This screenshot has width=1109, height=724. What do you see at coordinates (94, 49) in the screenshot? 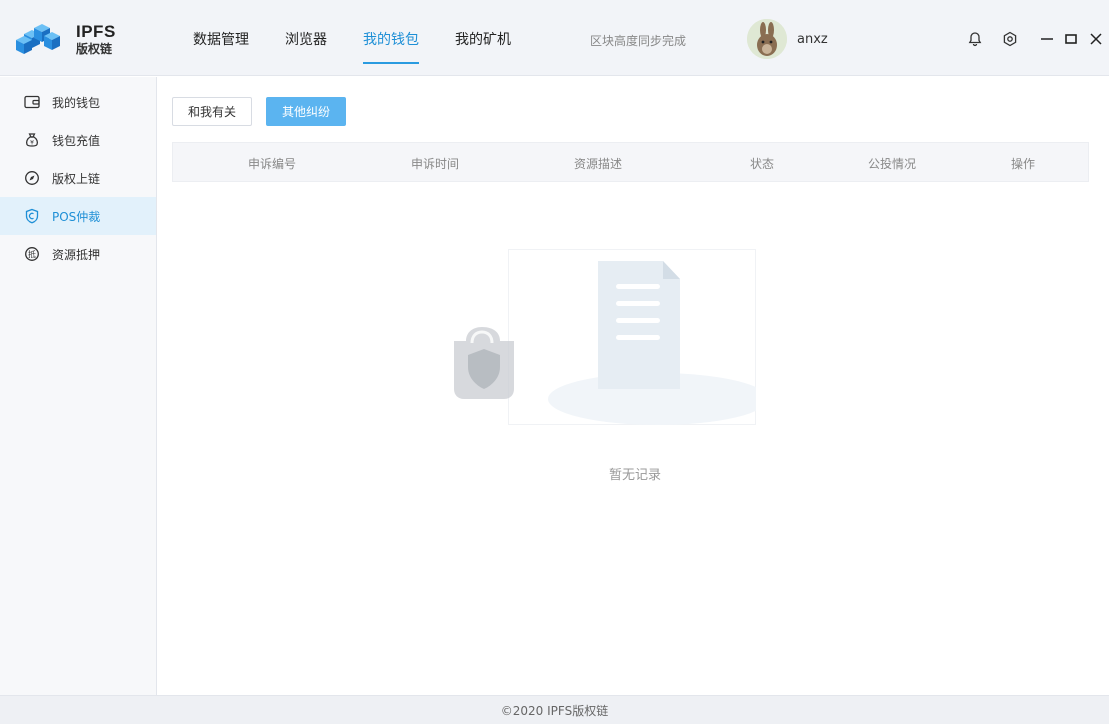
I see `logo-subtitle: 版权链` at bounding box center [94, 49].